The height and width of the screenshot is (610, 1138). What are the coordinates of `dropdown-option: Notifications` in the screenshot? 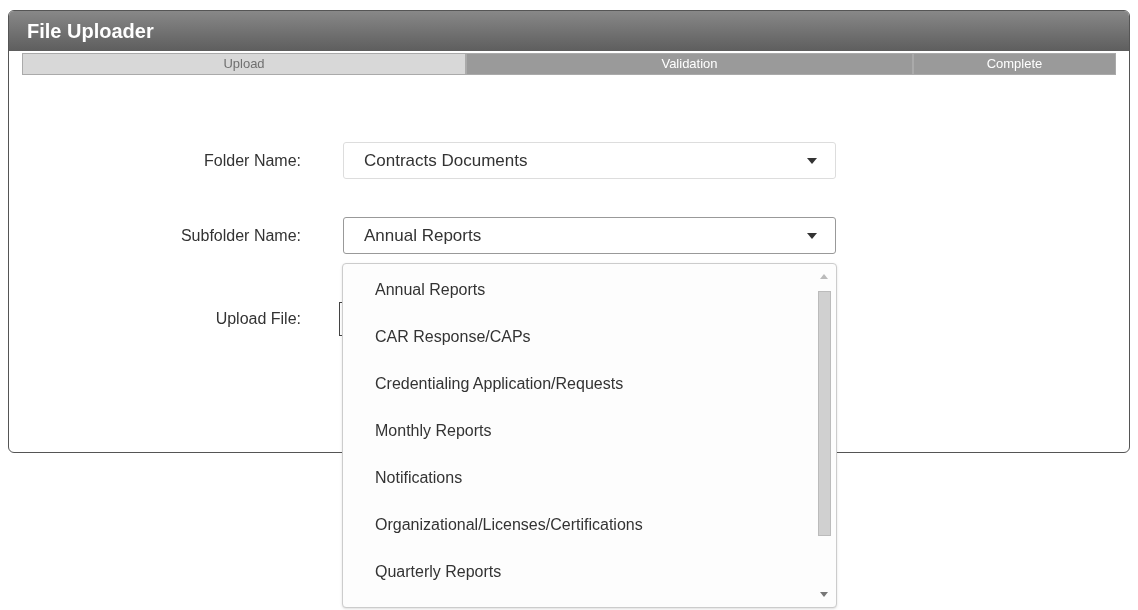 It's located at (595, 489).